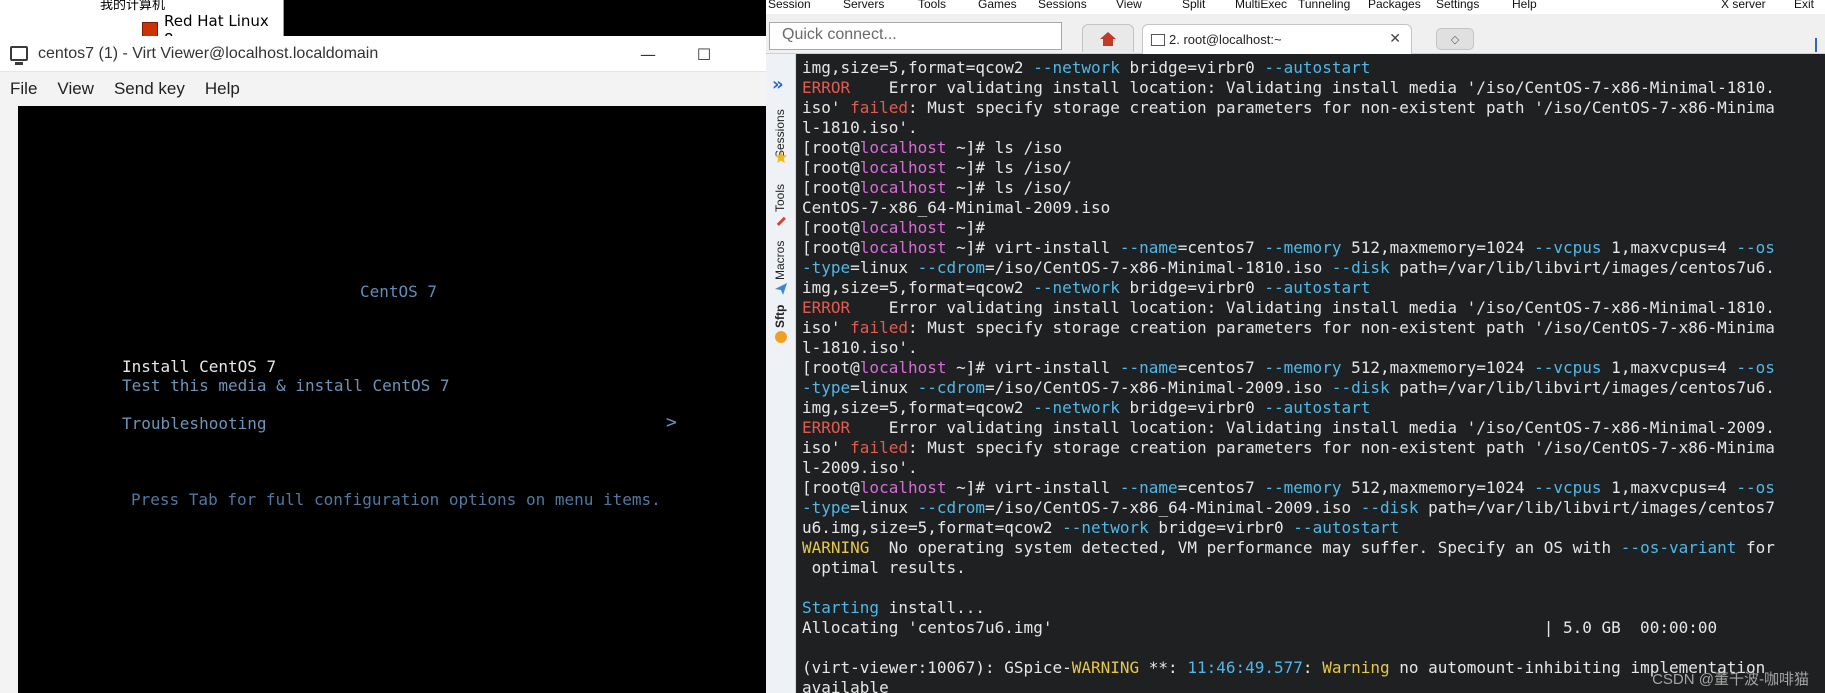  I want to click on minimize-button: —, so click(648, 54).